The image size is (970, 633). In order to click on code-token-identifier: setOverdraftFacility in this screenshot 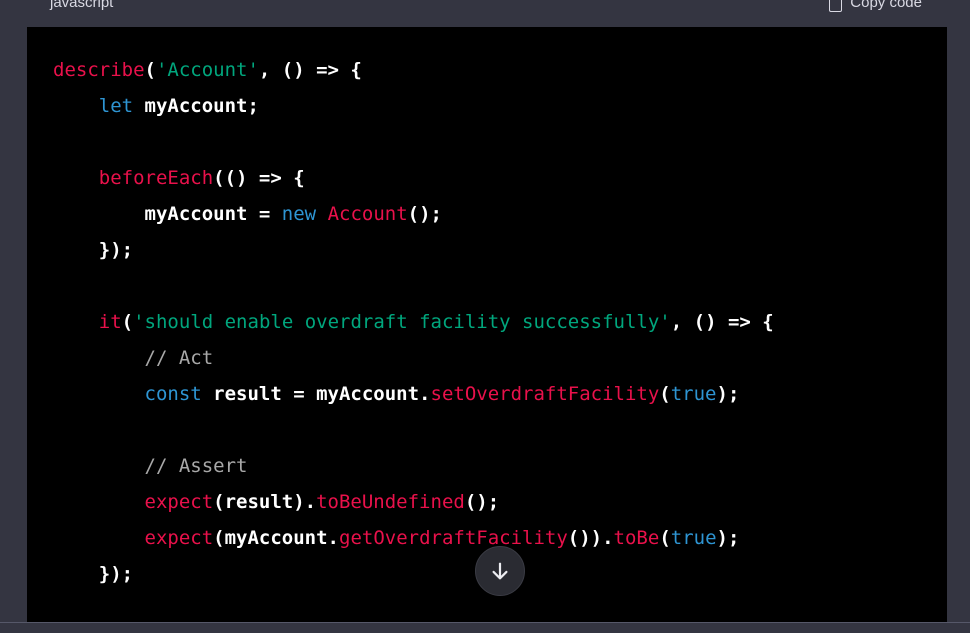, I will do `click(545, 394)`.